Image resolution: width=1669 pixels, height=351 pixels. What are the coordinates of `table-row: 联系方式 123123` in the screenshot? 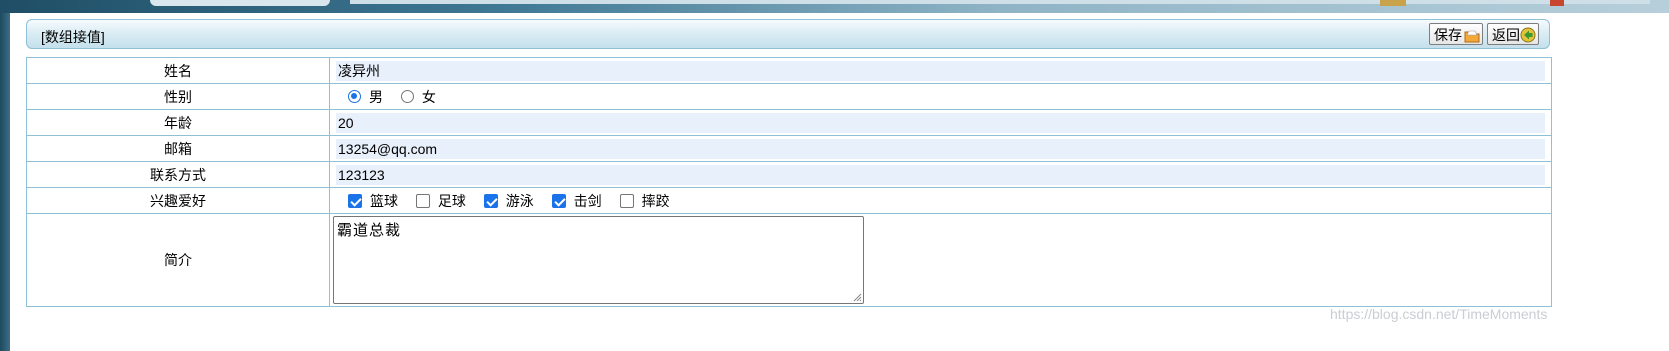 It's located at (789, 174).